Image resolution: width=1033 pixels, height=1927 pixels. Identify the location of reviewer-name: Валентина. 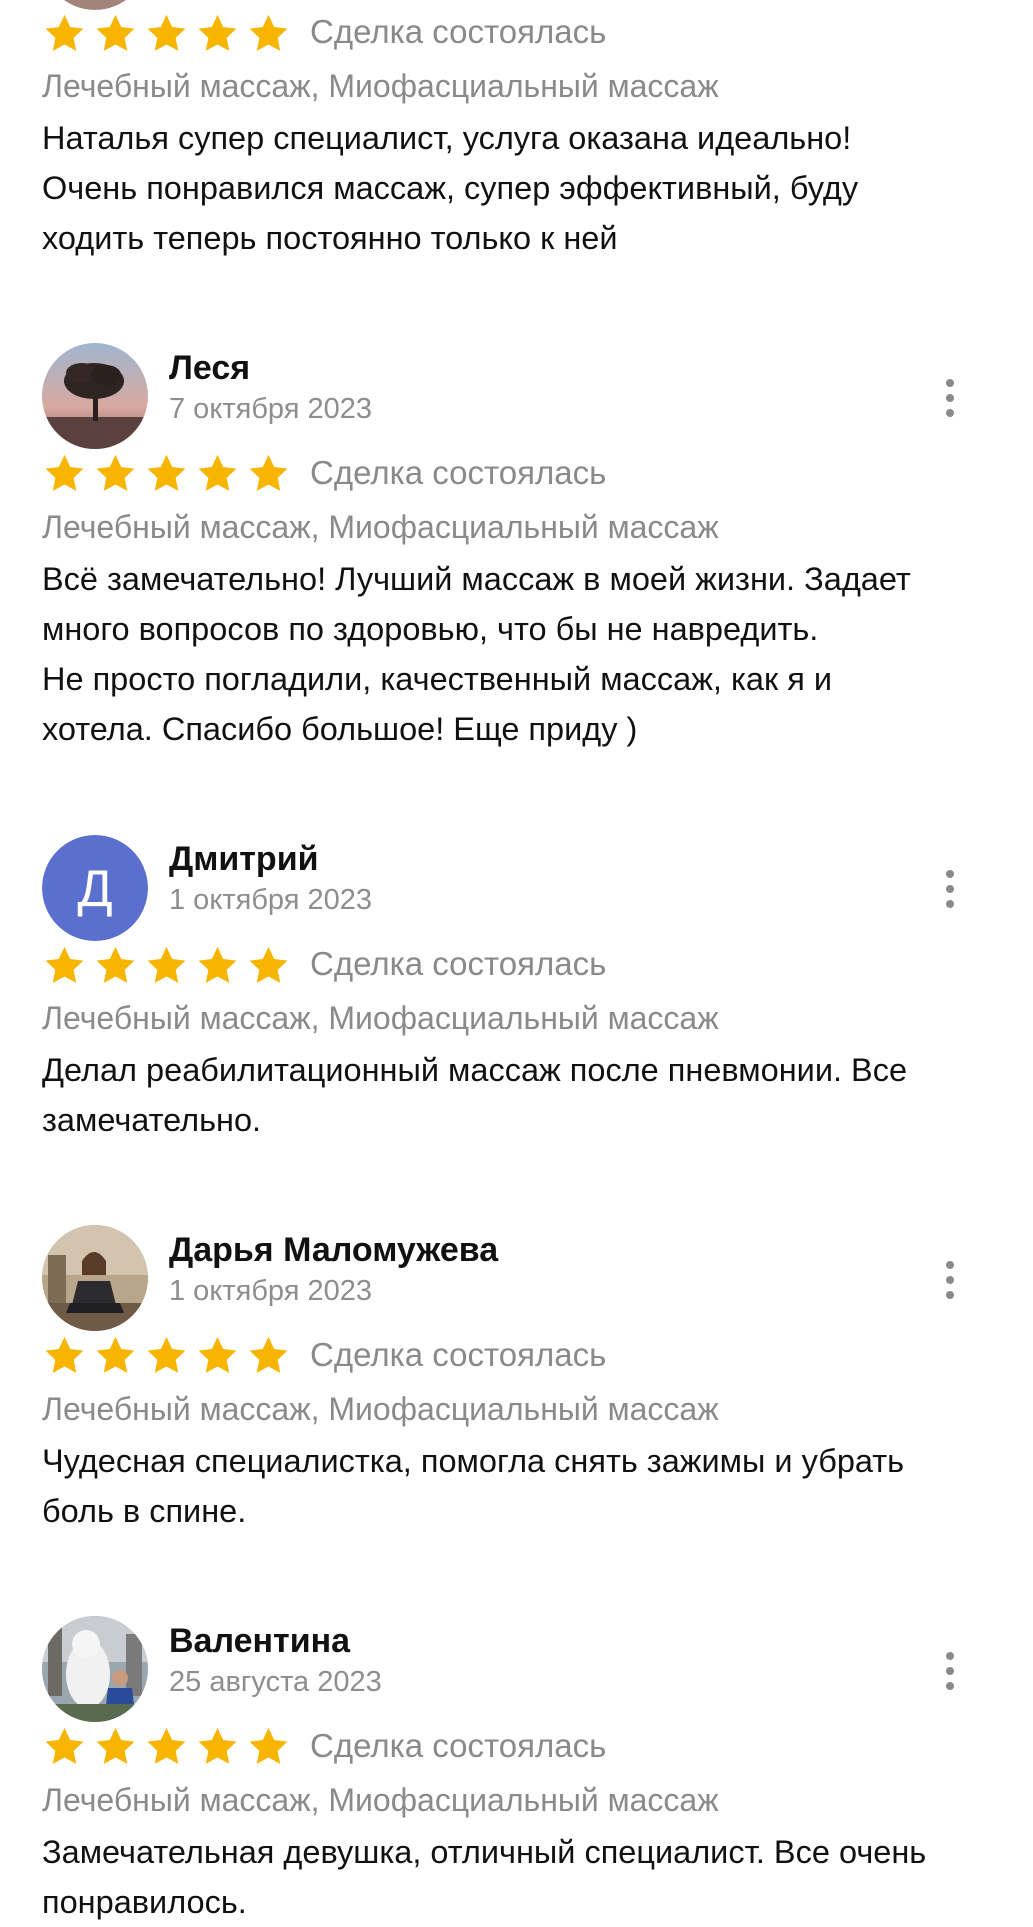
(260, 1641).